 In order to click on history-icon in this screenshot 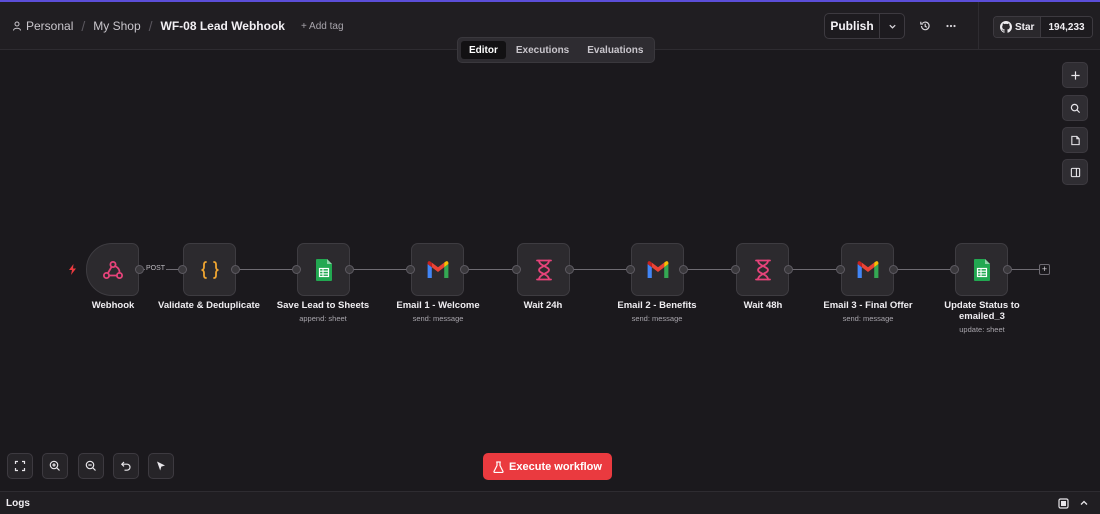, I will do `click(925, 26)`.